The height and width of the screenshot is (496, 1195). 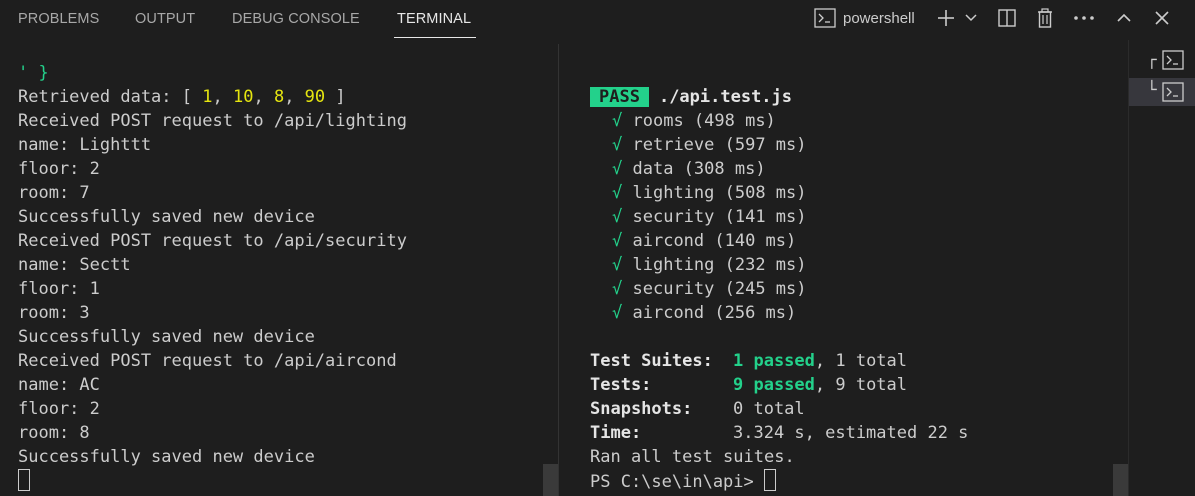 I want to click on tab-output: OUTPUT, so click(x=165, y=19).